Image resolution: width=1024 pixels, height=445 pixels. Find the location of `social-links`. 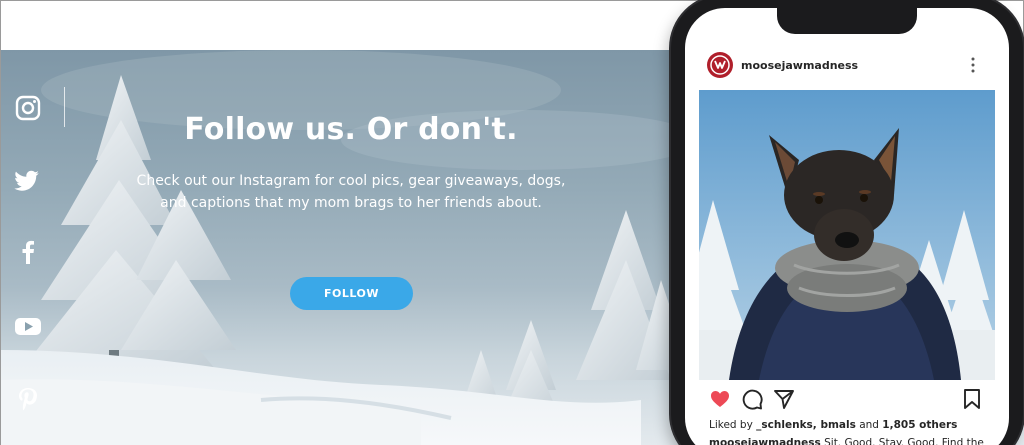

social-links is located at coordinates (33, 247).